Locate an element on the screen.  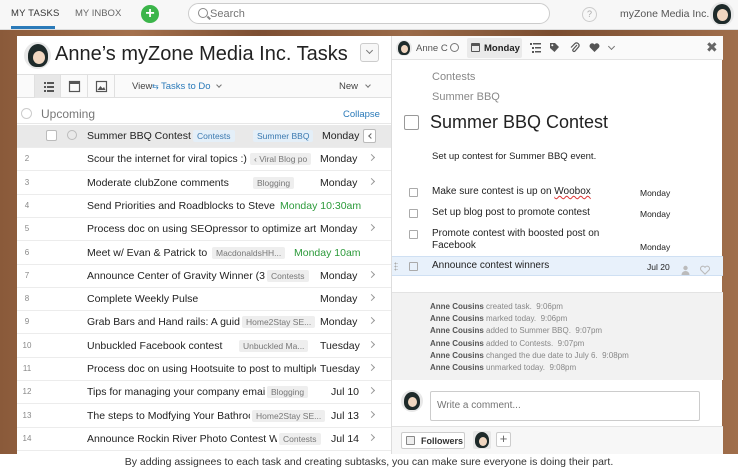
task-title: Complete Weekly Pulse is located at coordinates (201, 299).